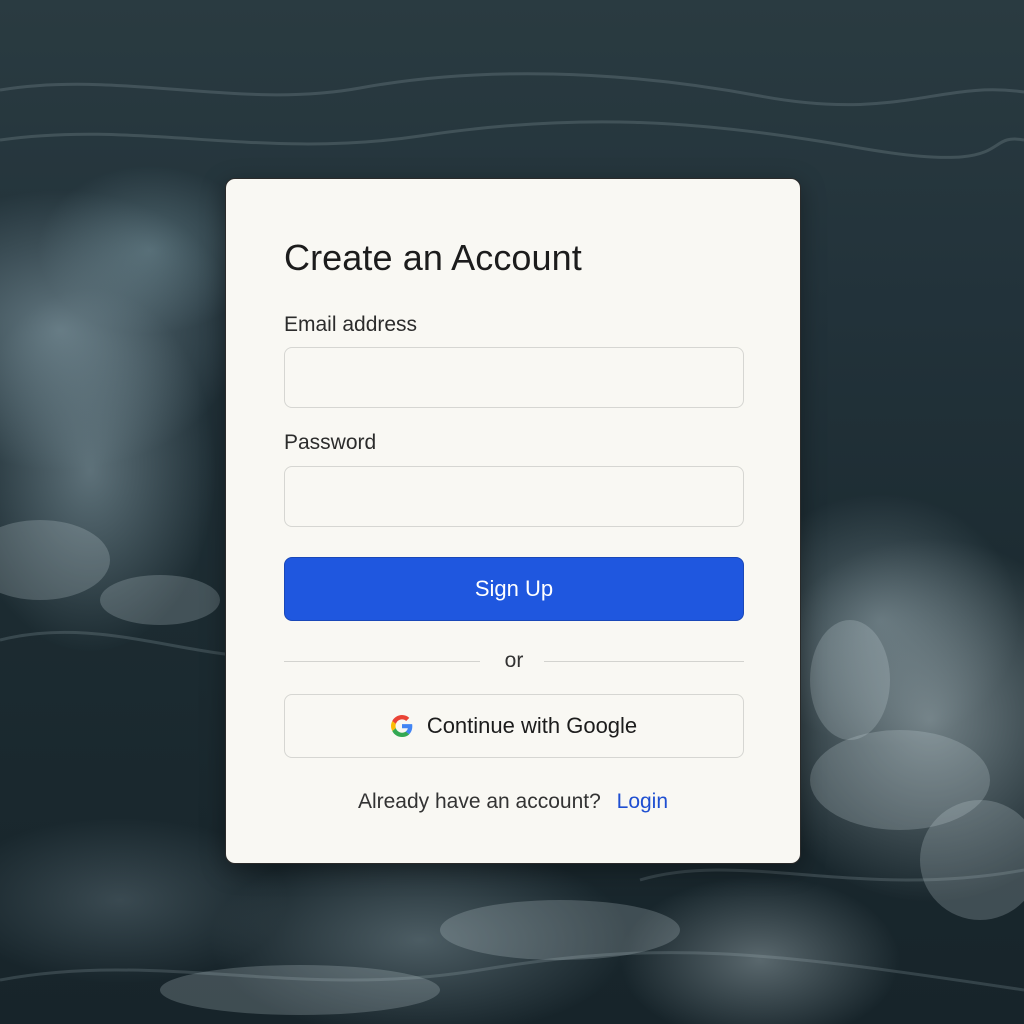 The image size is (1024, 1024). I want to click on login-prompt: Already have an account? Login, so click(513, 802).